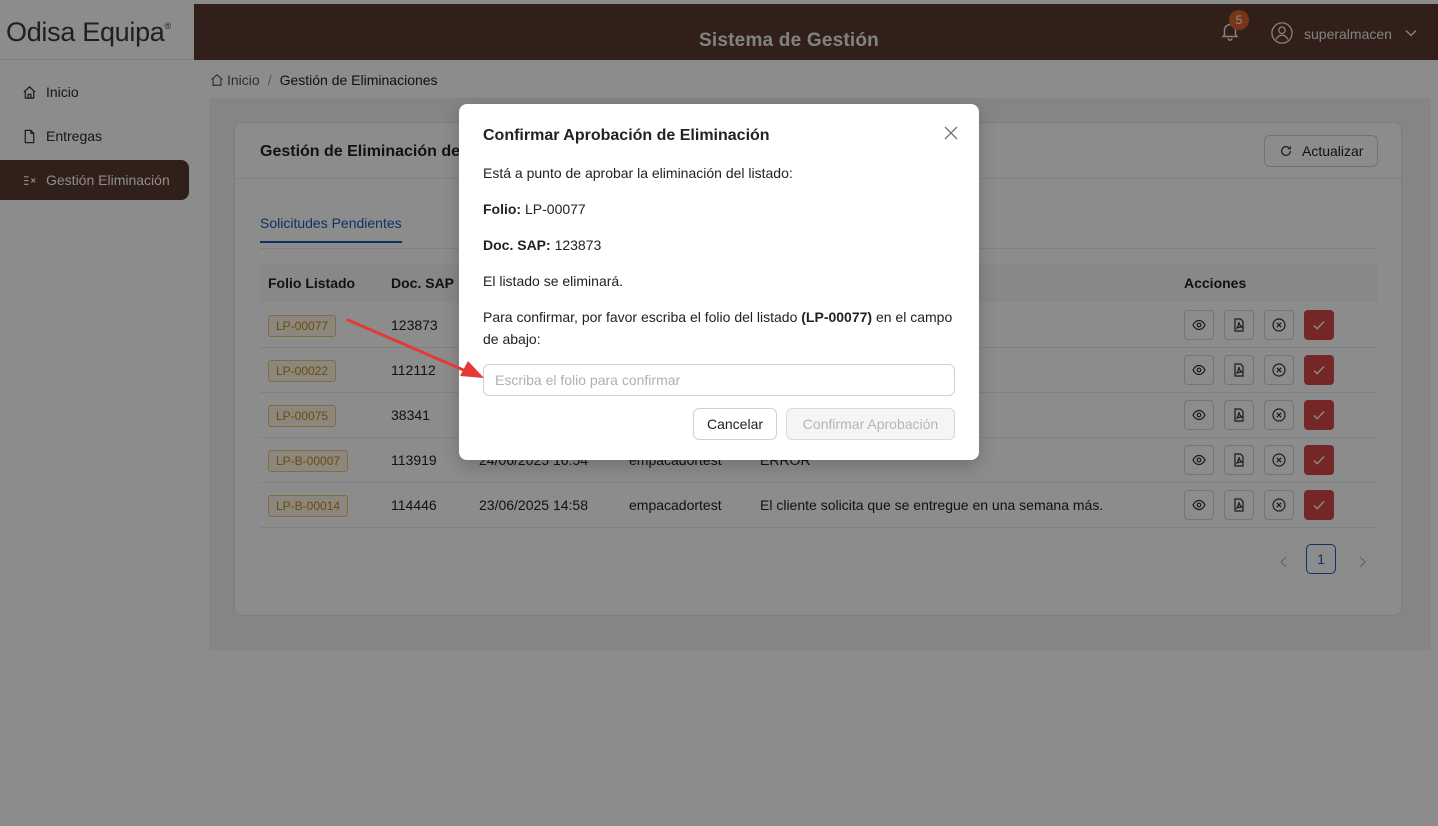  I want to click on modal-doc: Doc. SAP: 123873, so click(542, 245).